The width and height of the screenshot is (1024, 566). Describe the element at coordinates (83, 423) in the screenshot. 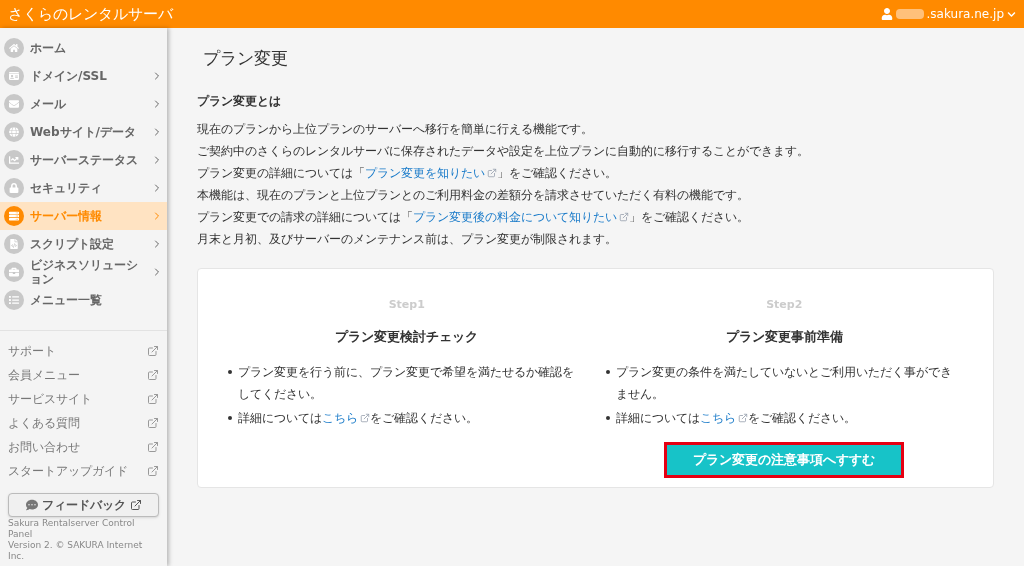

I see `sidebar-link: よくある質問` at that location.